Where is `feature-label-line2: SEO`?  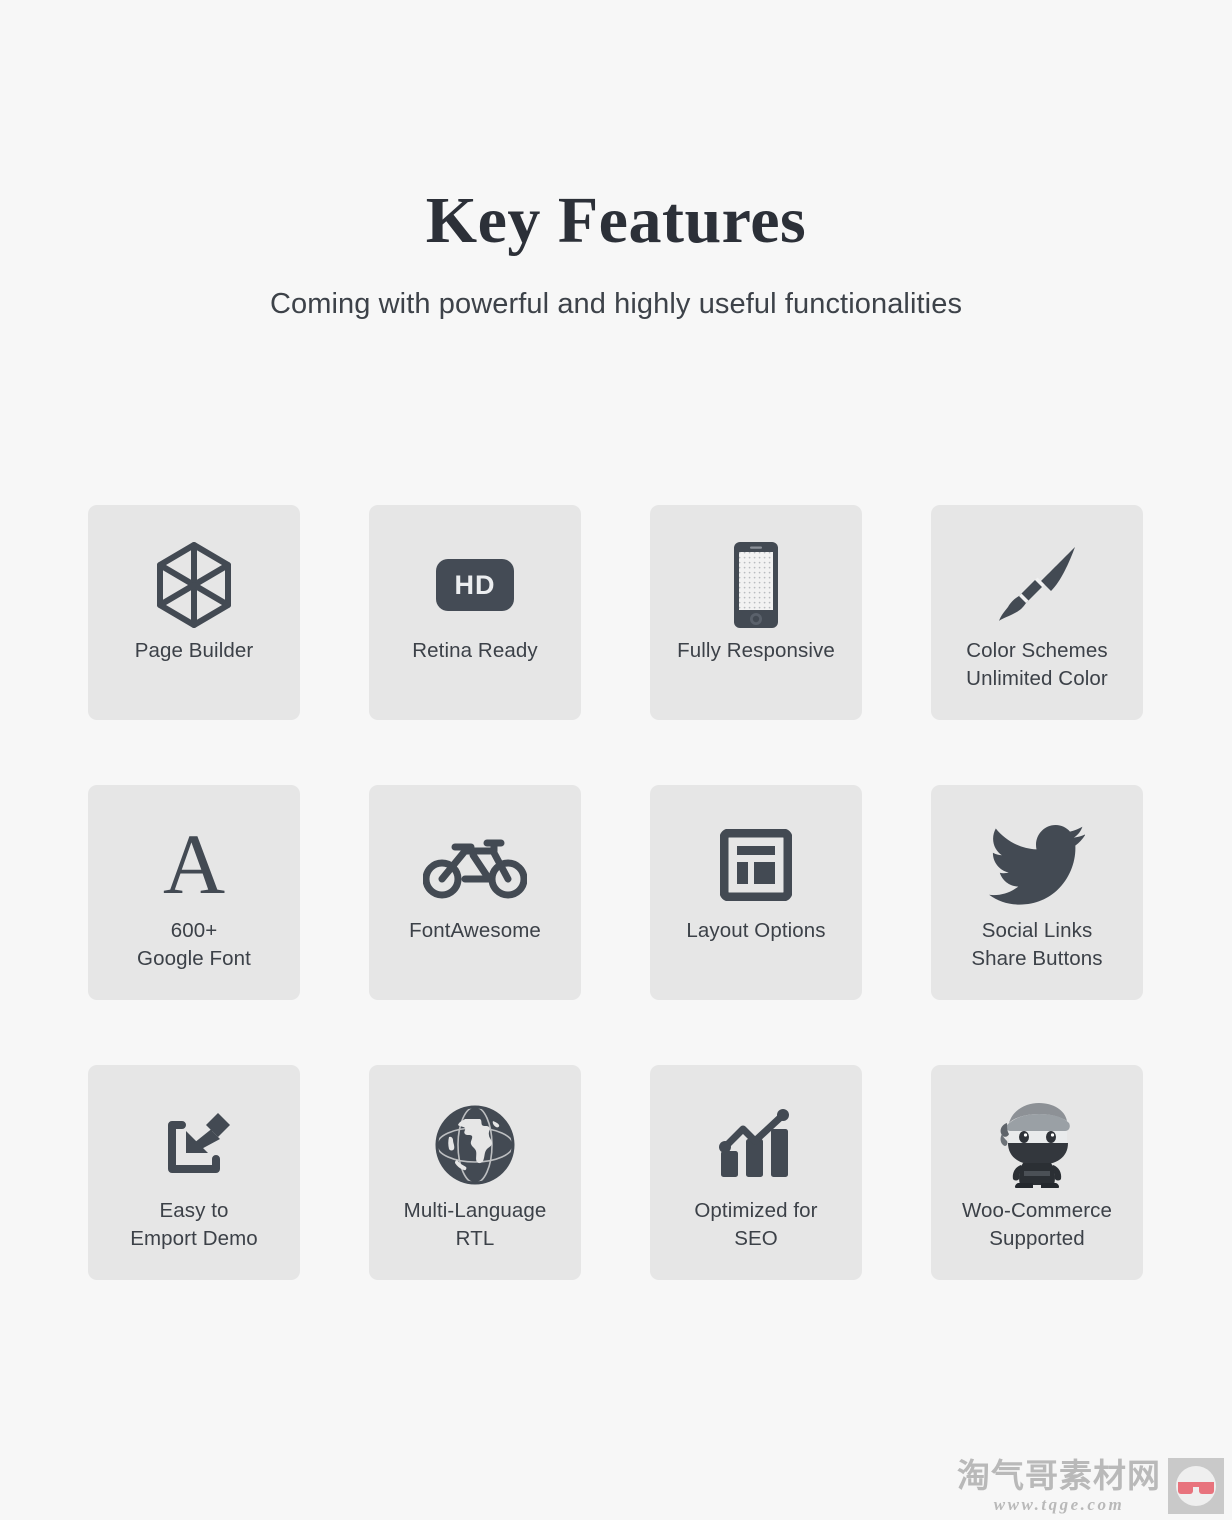 feature-label-line2: SEO is located at coordinates (756, 1239).